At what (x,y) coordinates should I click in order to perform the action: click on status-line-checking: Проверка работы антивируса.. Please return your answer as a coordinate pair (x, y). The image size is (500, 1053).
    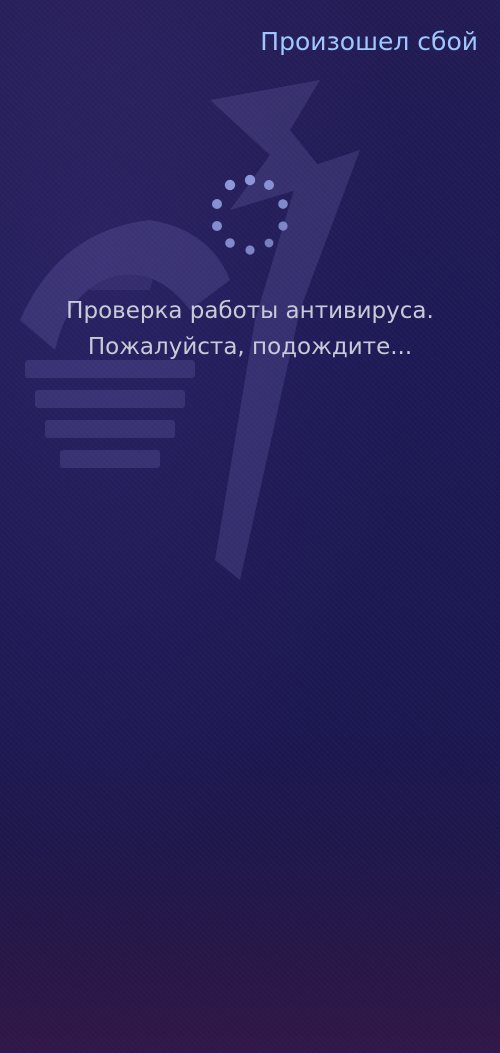
    Looking at the image, I should click on (250, 311).